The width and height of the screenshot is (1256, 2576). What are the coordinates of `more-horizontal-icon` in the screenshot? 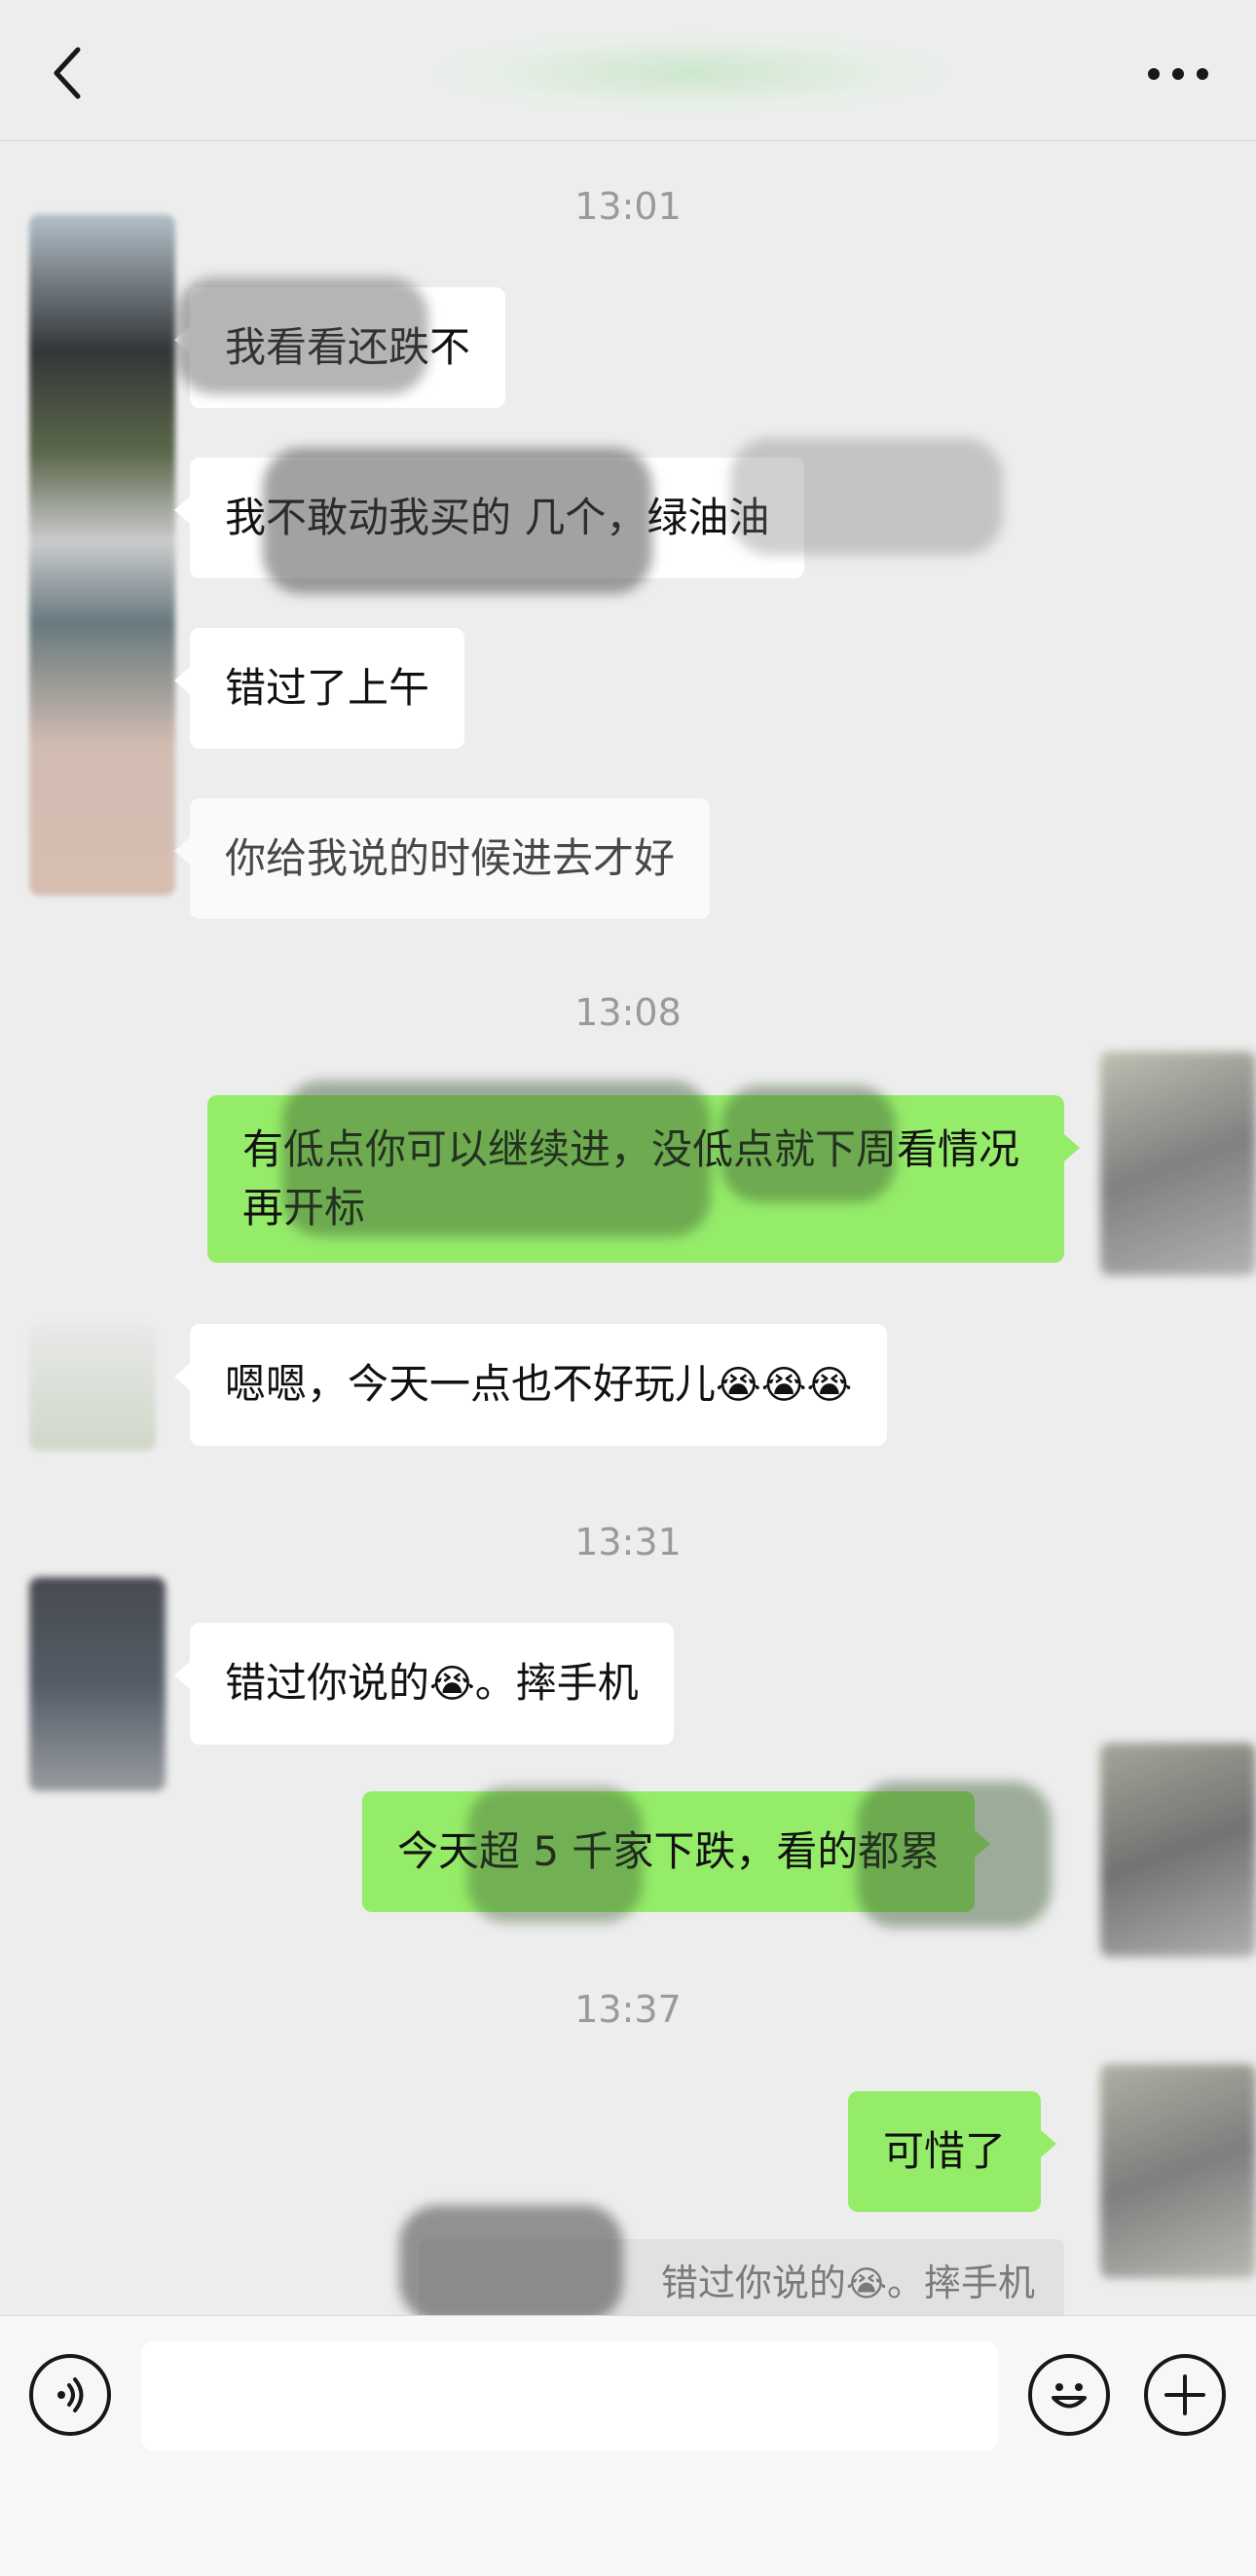 It's located at (1178, 74).